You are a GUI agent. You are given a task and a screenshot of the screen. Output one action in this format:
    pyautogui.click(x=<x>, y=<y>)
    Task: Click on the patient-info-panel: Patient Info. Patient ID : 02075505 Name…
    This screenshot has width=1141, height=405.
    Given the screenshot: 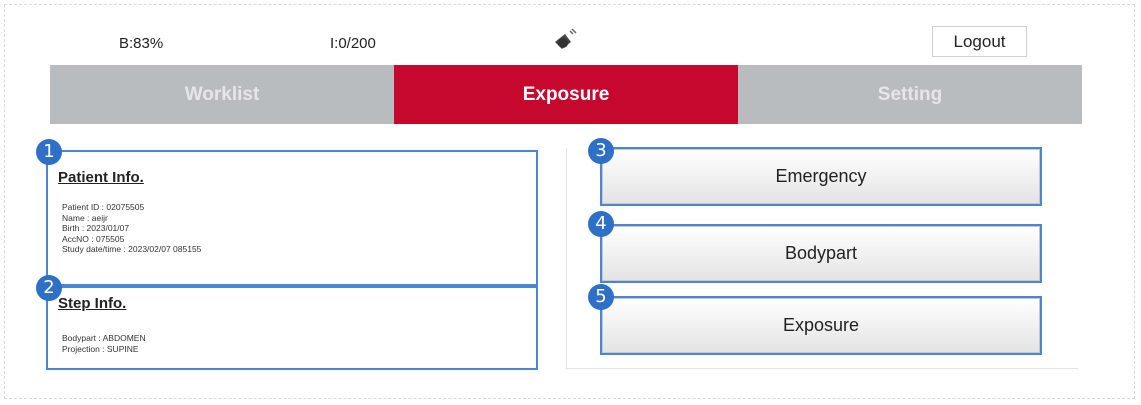 What is the action you would take?
    pyautogui.click(x=292, y=218)
    